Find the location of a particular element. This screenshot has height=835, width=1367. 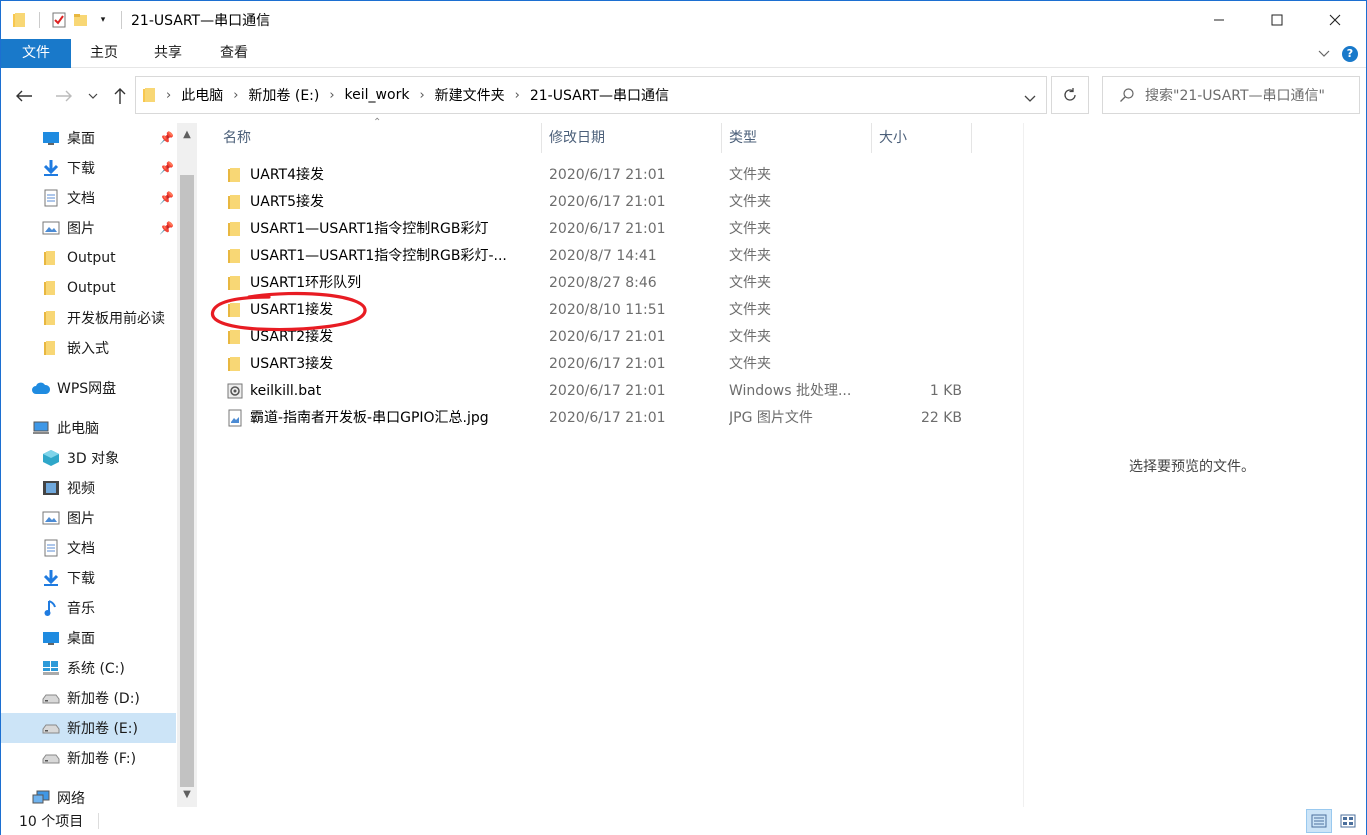

forward-button is located at coordinates (64, 96).